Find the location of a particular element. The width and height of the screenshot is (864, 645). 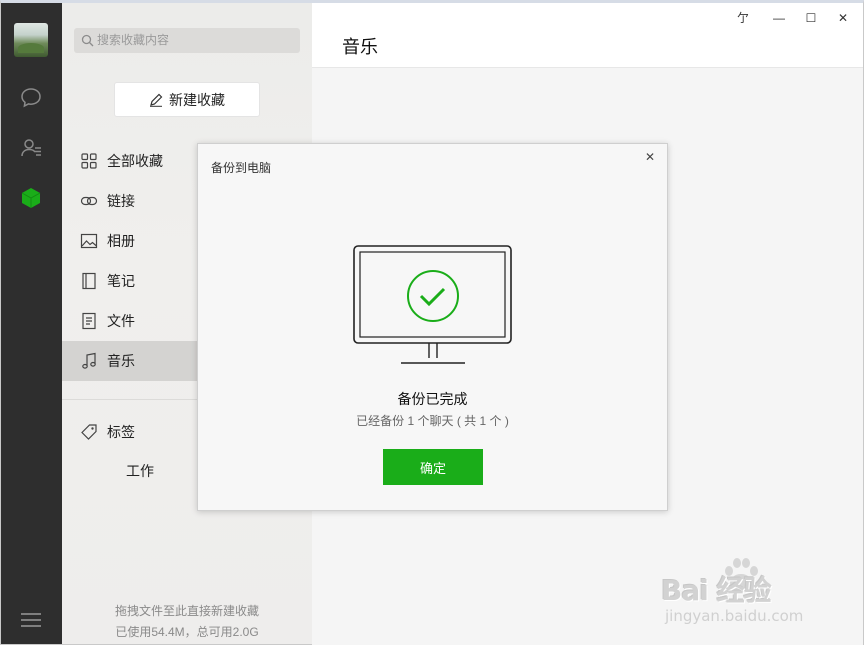

sidebar-item-label: 相册 is located at coordinates (121, 241).